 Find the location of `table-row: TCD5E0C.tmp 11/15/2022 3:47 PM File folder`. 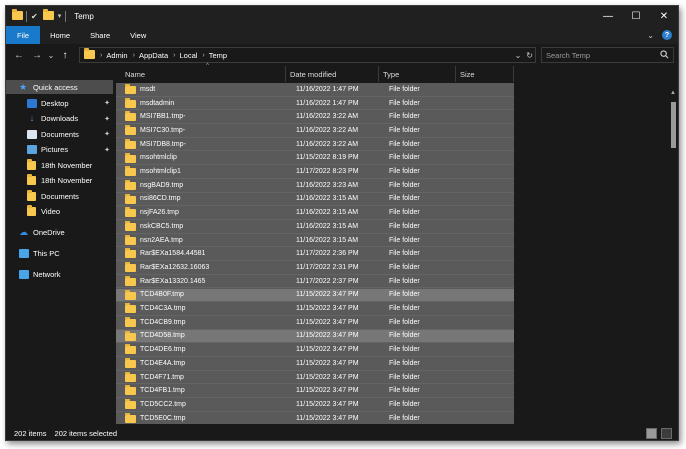

table-row: TCD5E0C.tmp 11/15/2022 3:47 PM File folder is located at coordinates (315, 417).